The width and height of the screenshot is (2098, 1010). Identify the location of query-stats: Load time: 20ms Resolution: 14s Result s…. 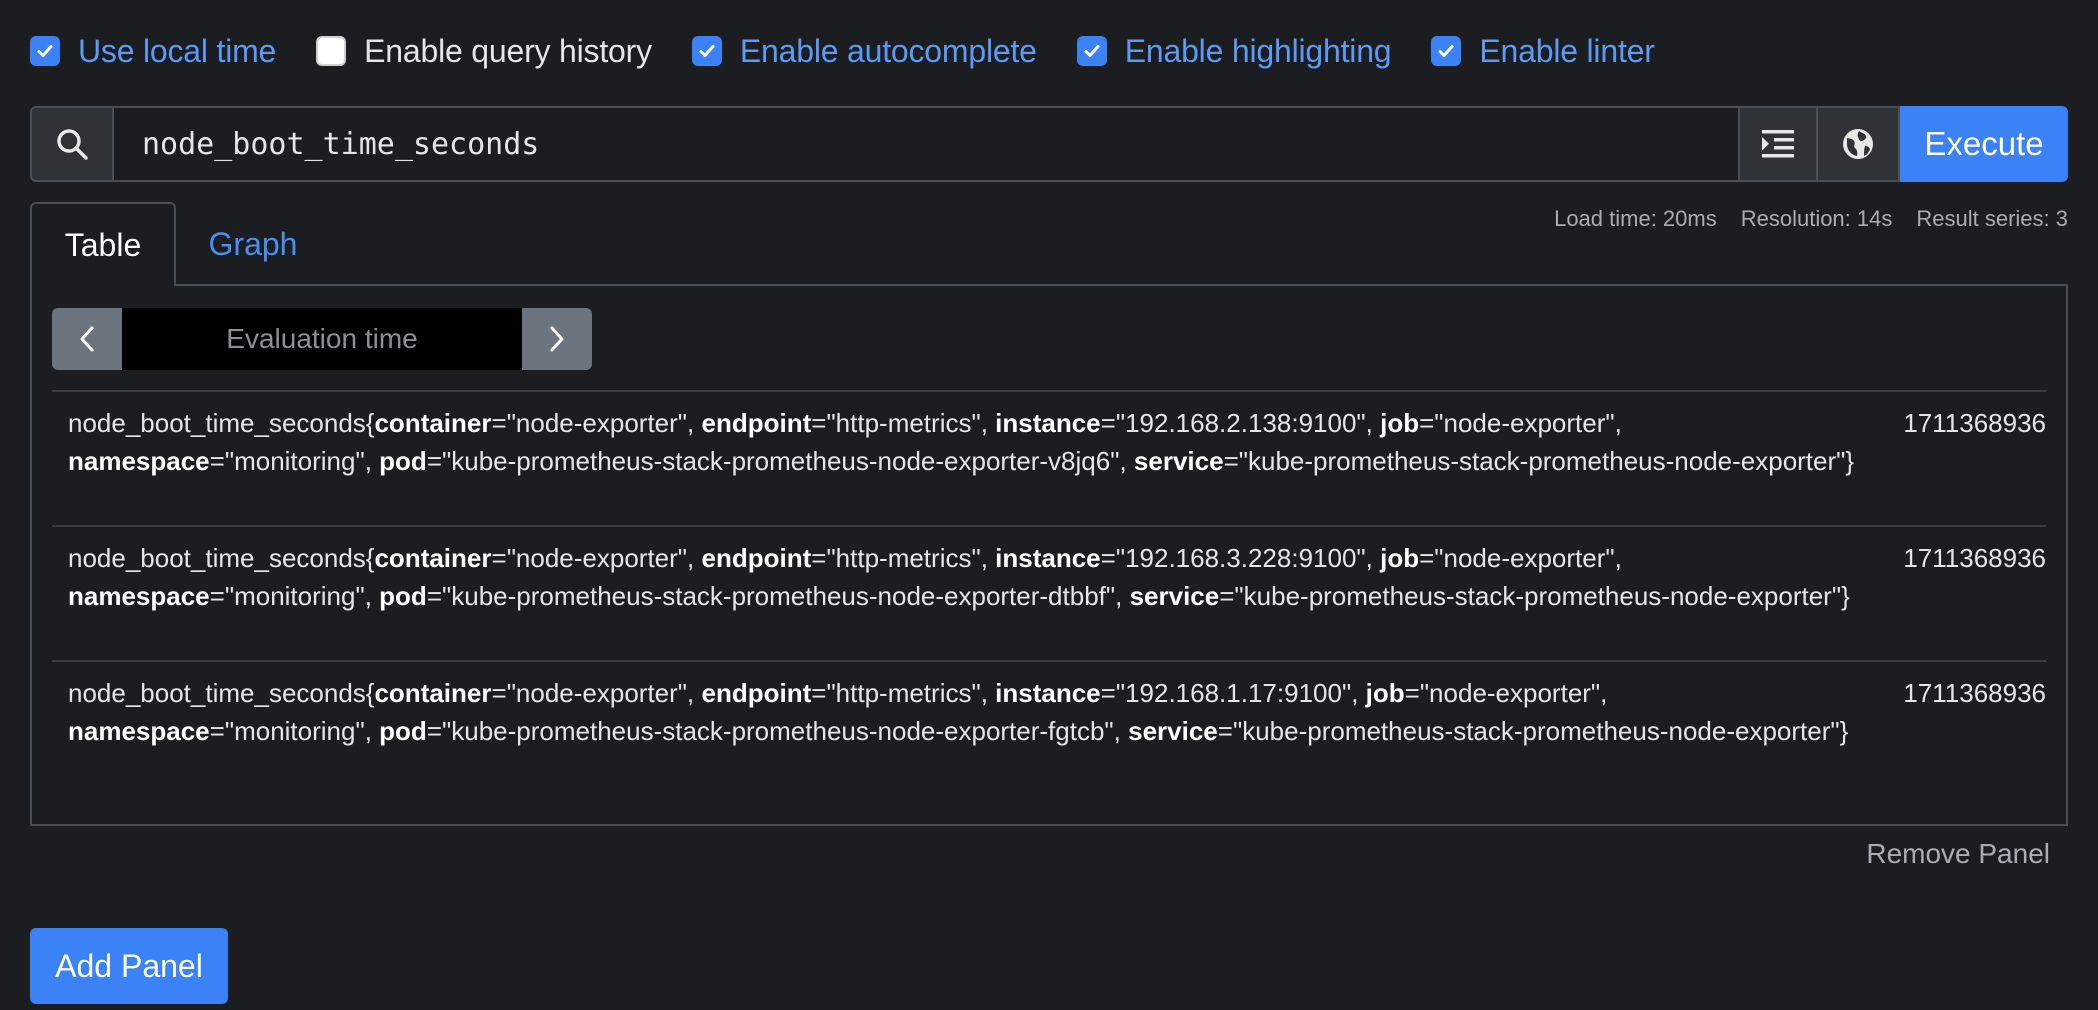
(1799, 219).